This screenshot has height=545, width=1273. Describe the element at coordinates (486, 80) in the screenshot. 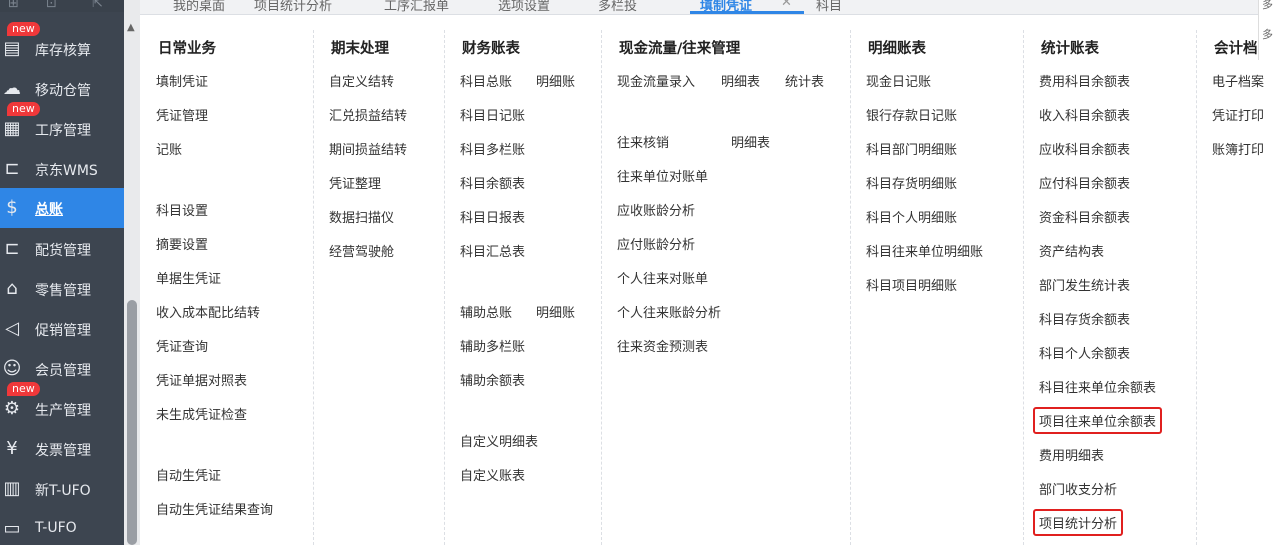

I see `menu-item-general-ledger: 科目总账` at that location.